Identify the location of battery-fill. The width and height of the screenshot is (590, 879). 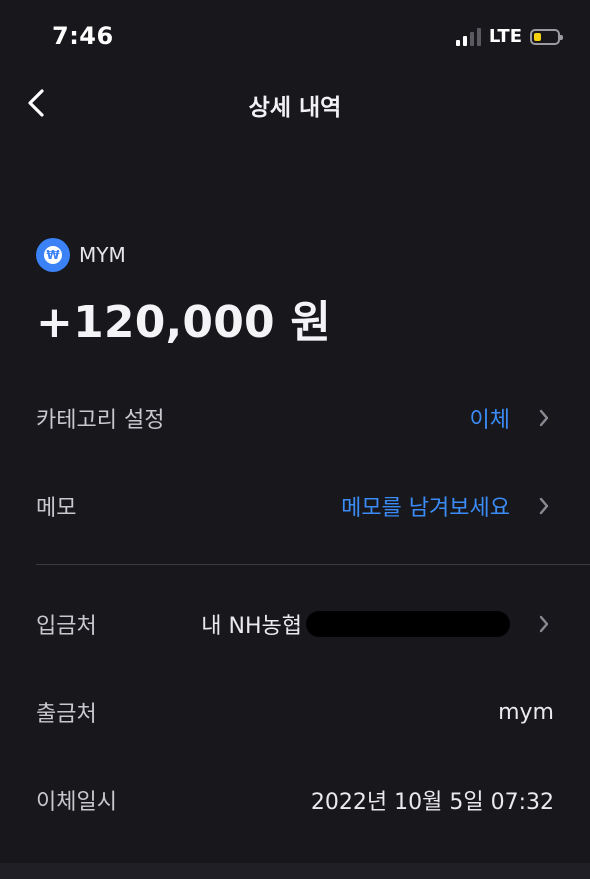
(537, 36).